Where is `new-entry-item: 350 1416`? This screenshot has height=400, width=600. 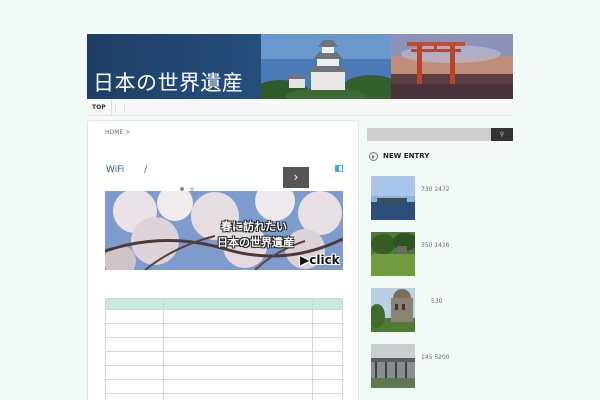
new-entry-item: 350 1416 is located at coordinates (442, 254).